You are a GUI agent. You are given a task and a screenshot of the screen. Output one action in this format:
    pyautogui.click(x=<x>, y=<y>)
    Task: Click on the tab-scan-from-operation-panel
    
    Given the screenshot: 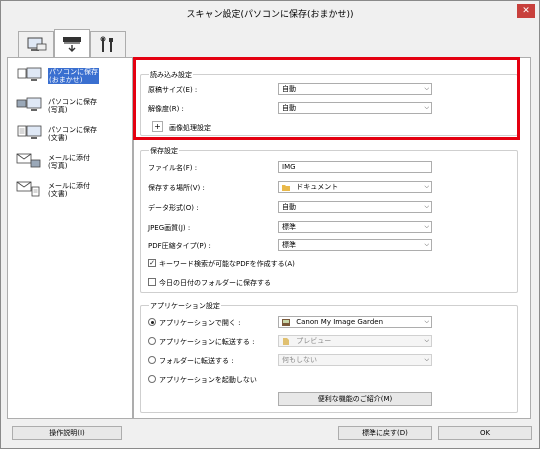 What is the action you would take?
    pyautogui.click(x=72, y=43)
    